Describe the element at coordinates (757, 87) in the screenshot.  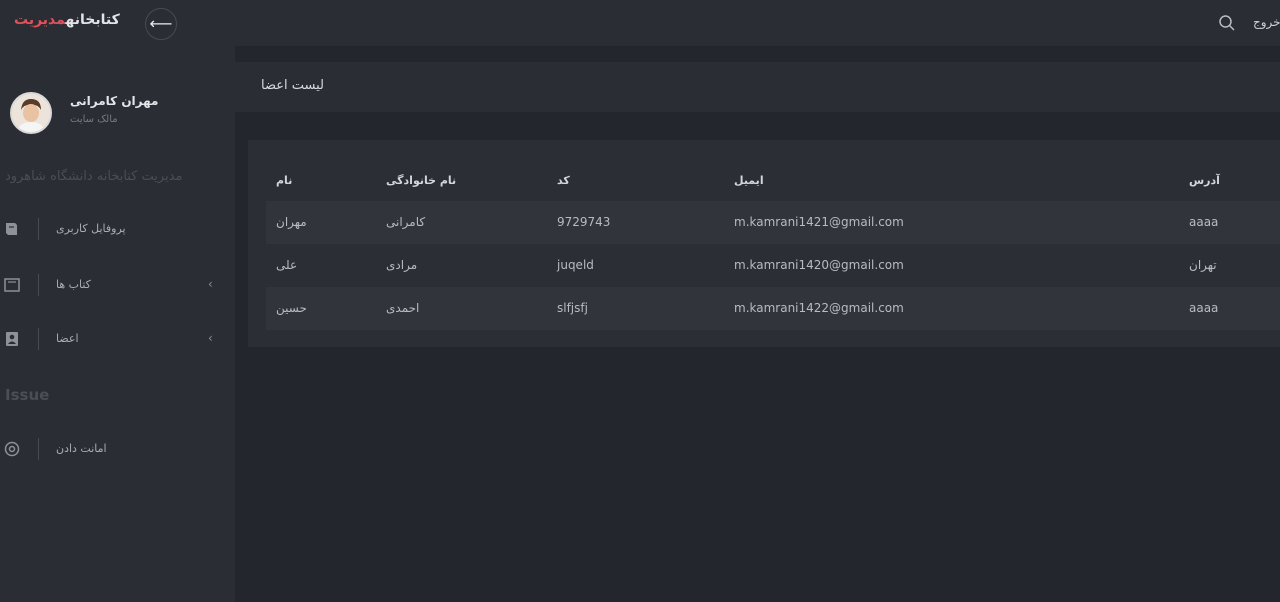
I see `page-header: لیست اعضا` at that location.